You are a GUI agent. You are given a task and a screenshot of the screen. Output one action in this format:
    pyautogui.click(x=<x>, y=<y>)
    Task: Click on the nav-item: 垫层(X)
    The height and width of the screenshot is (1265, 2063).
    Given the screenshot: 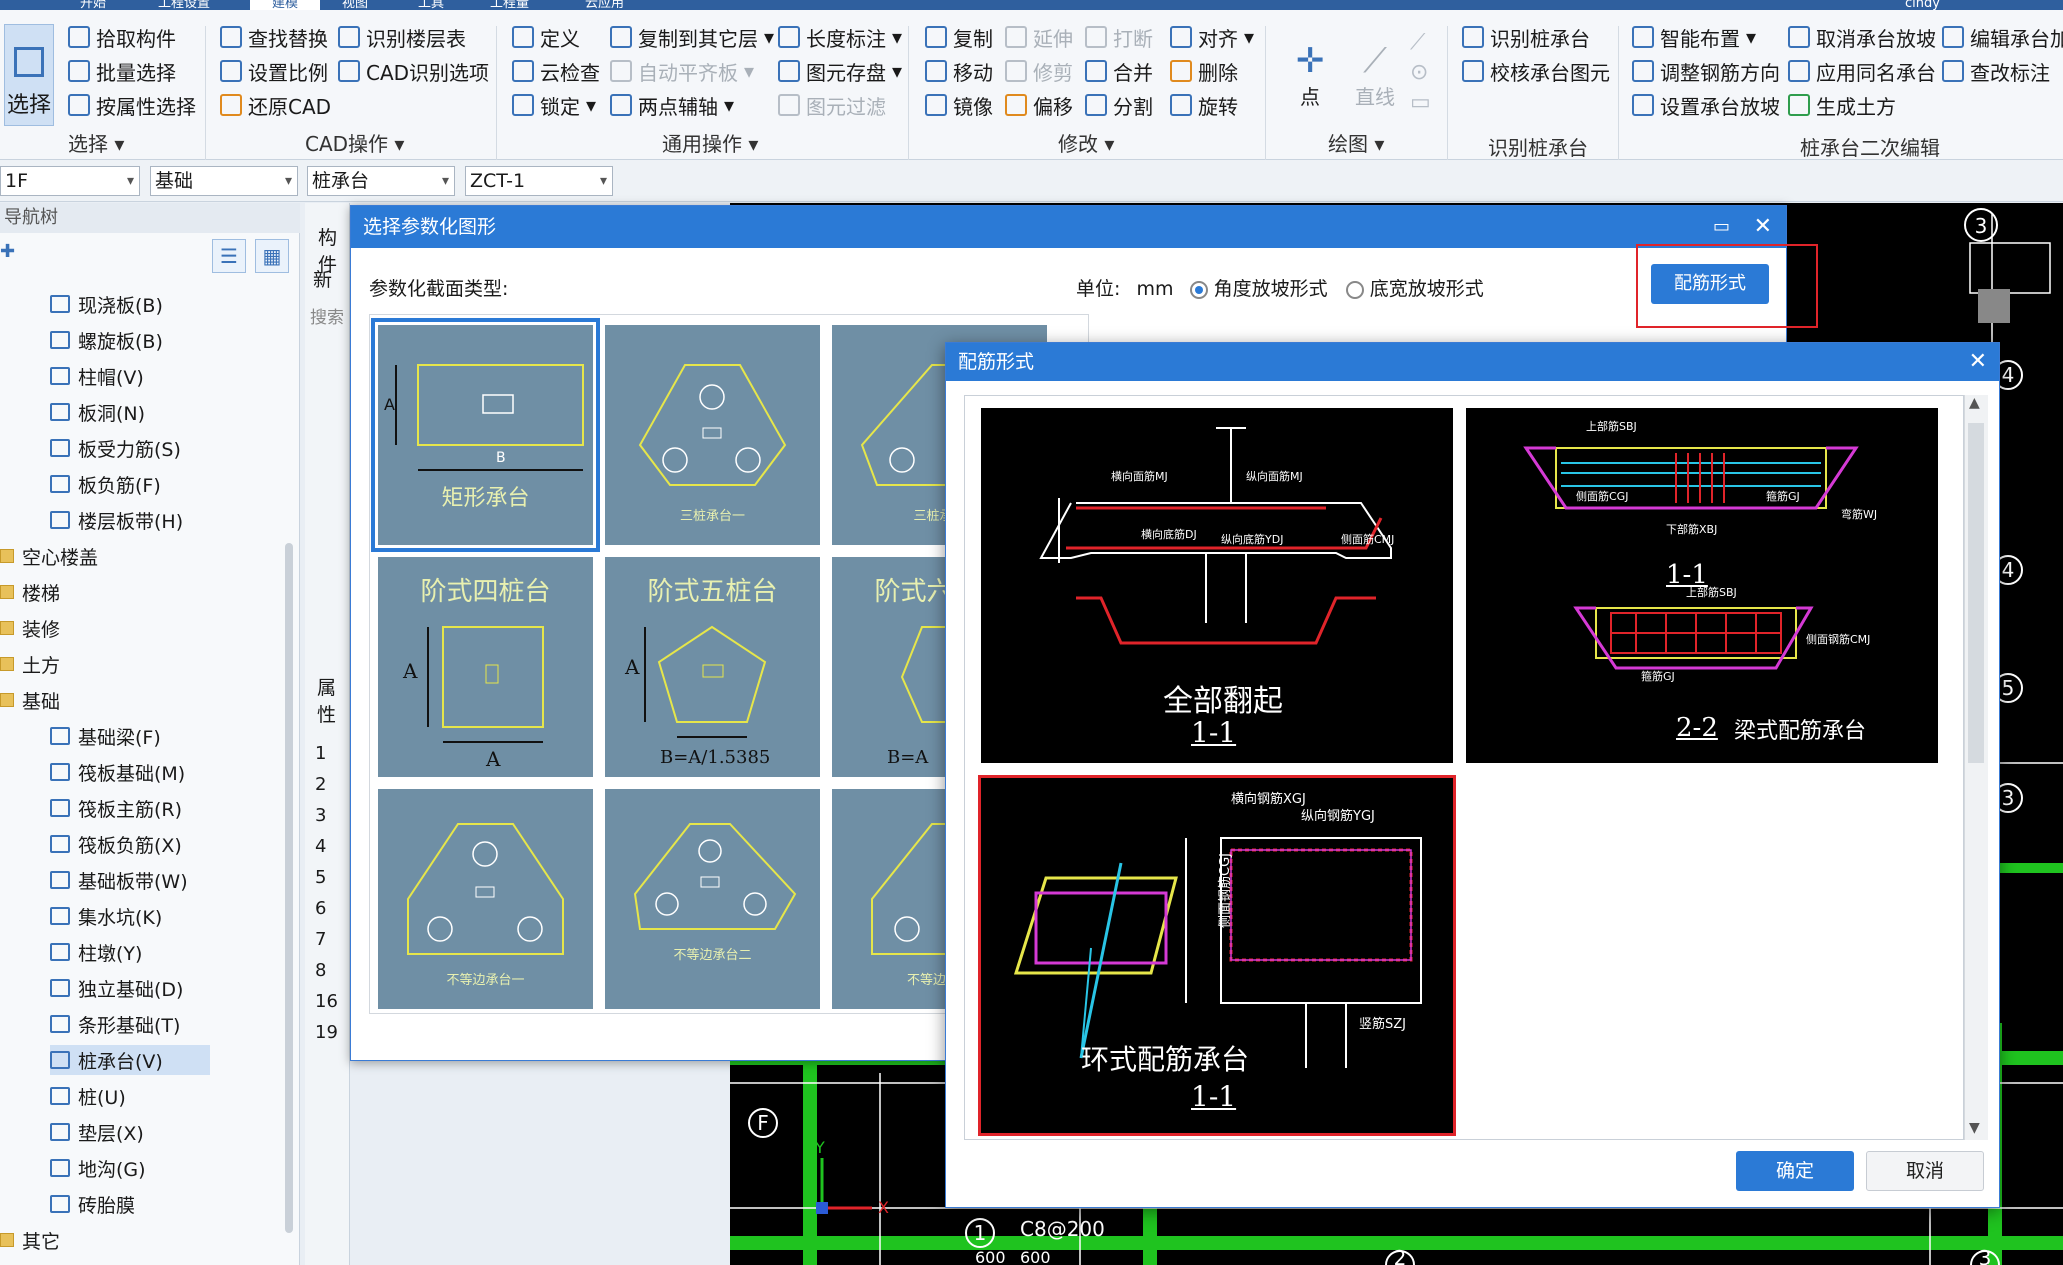 What is the action you would take?
    pyautogui.click(x=97, y=1132)
    